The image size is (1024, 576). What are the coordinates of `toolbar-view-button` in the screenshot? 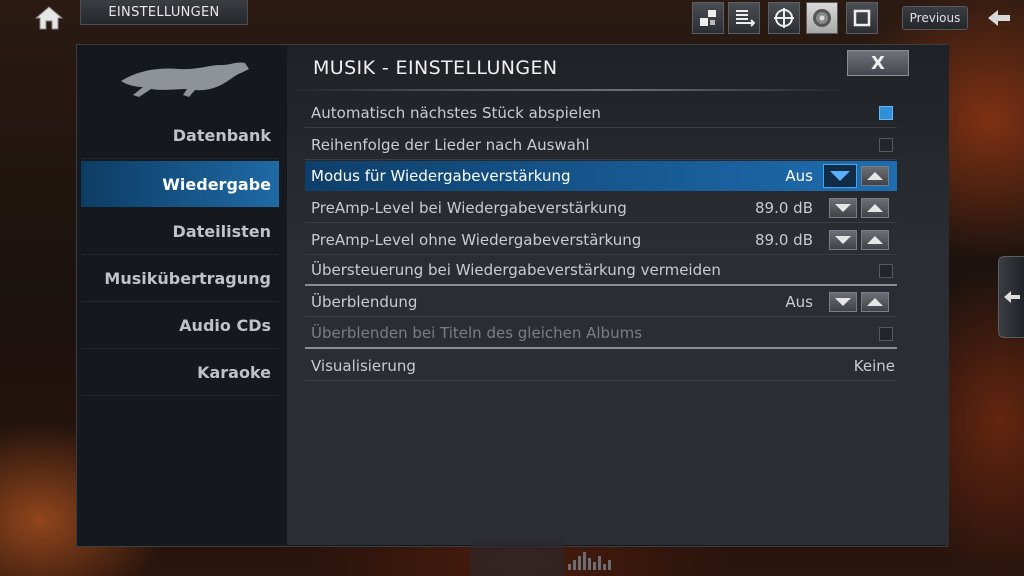 It's located at (708, 18).